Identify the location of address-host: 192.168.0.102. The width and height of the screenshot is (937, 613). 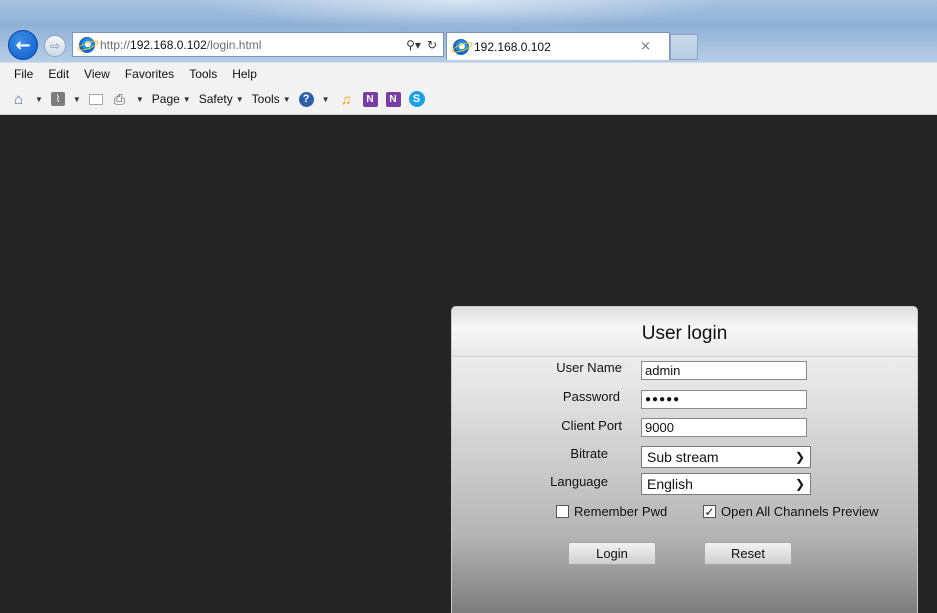
(168, 44).